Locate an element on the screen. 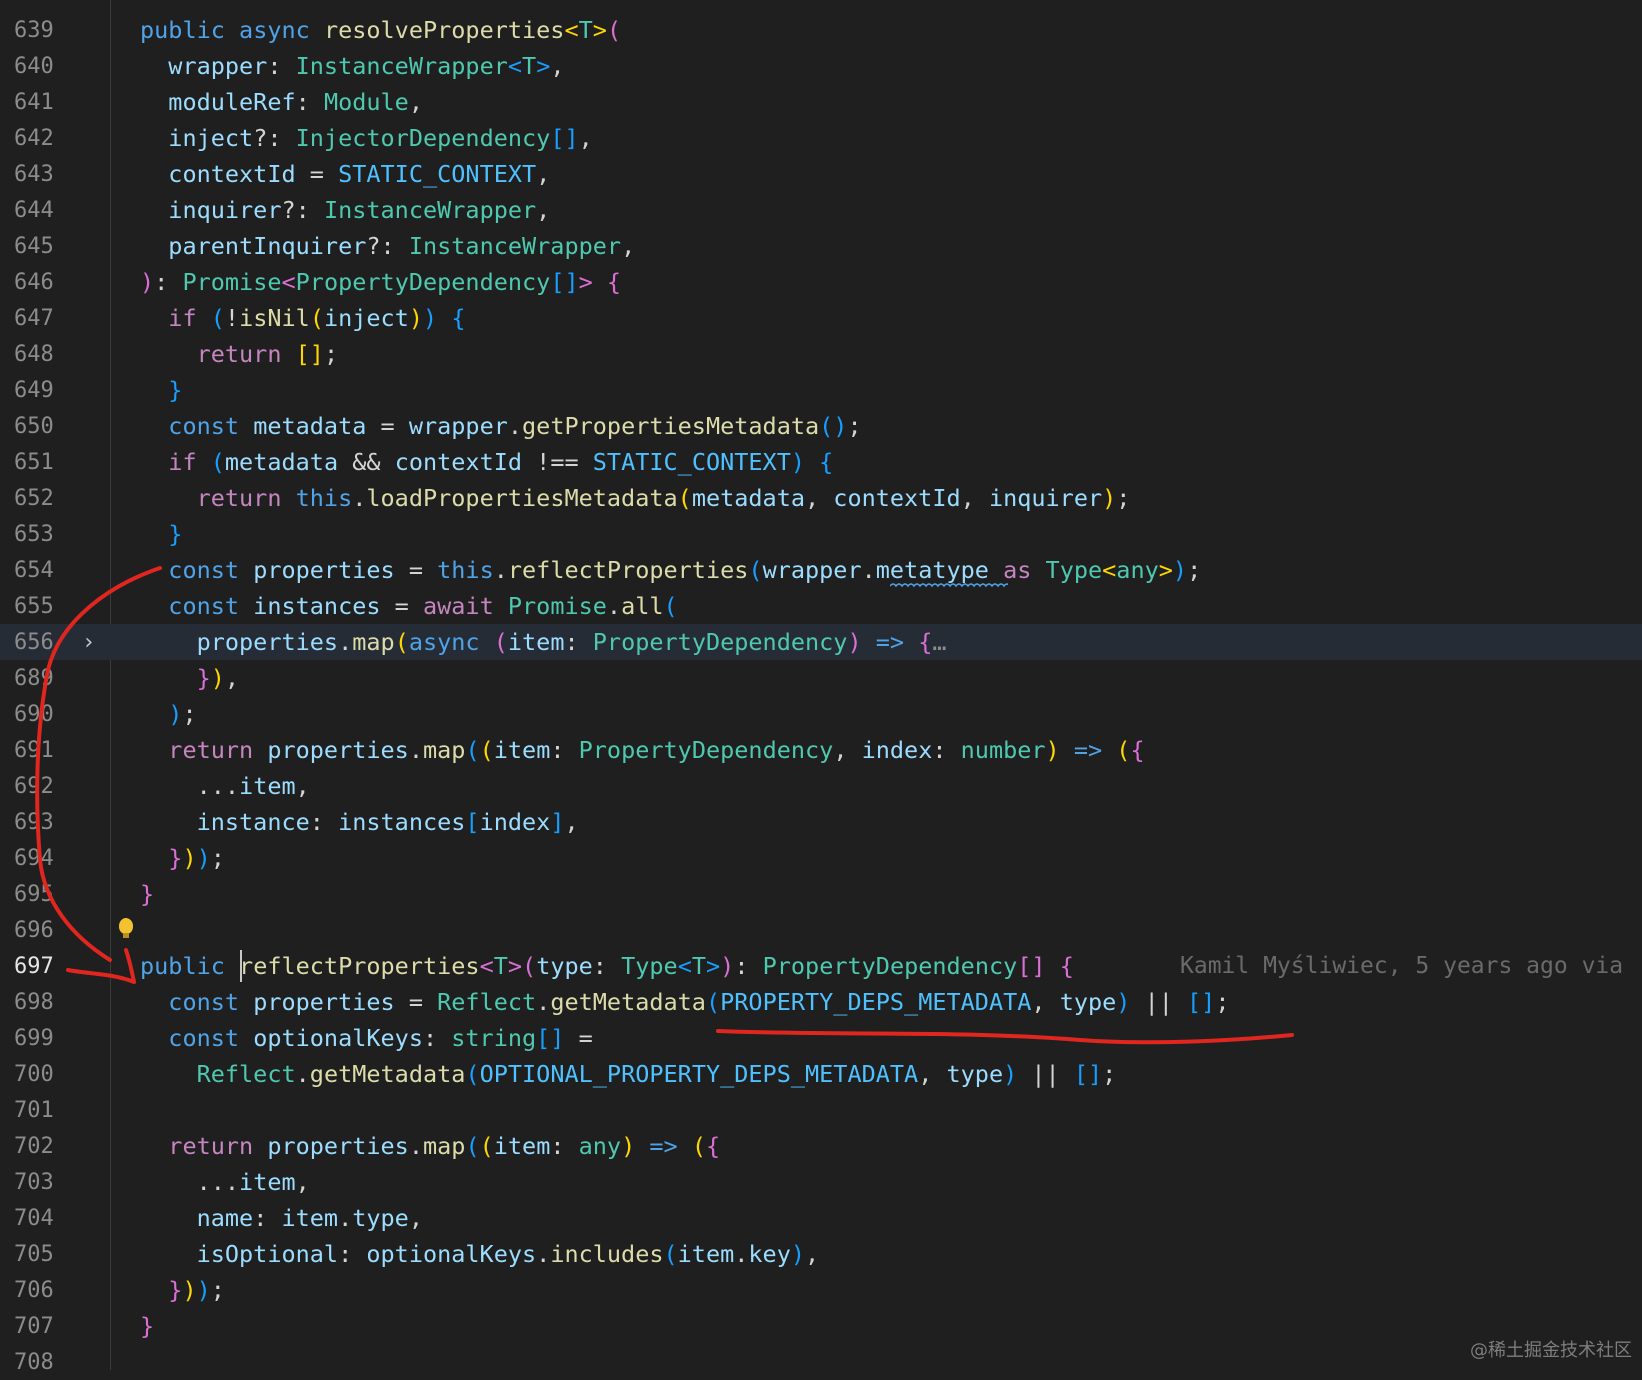 The height and width of the screenshot is (1380, 1642). code-token: STATIC_CONTEXT is located at coordinates (437, 174).